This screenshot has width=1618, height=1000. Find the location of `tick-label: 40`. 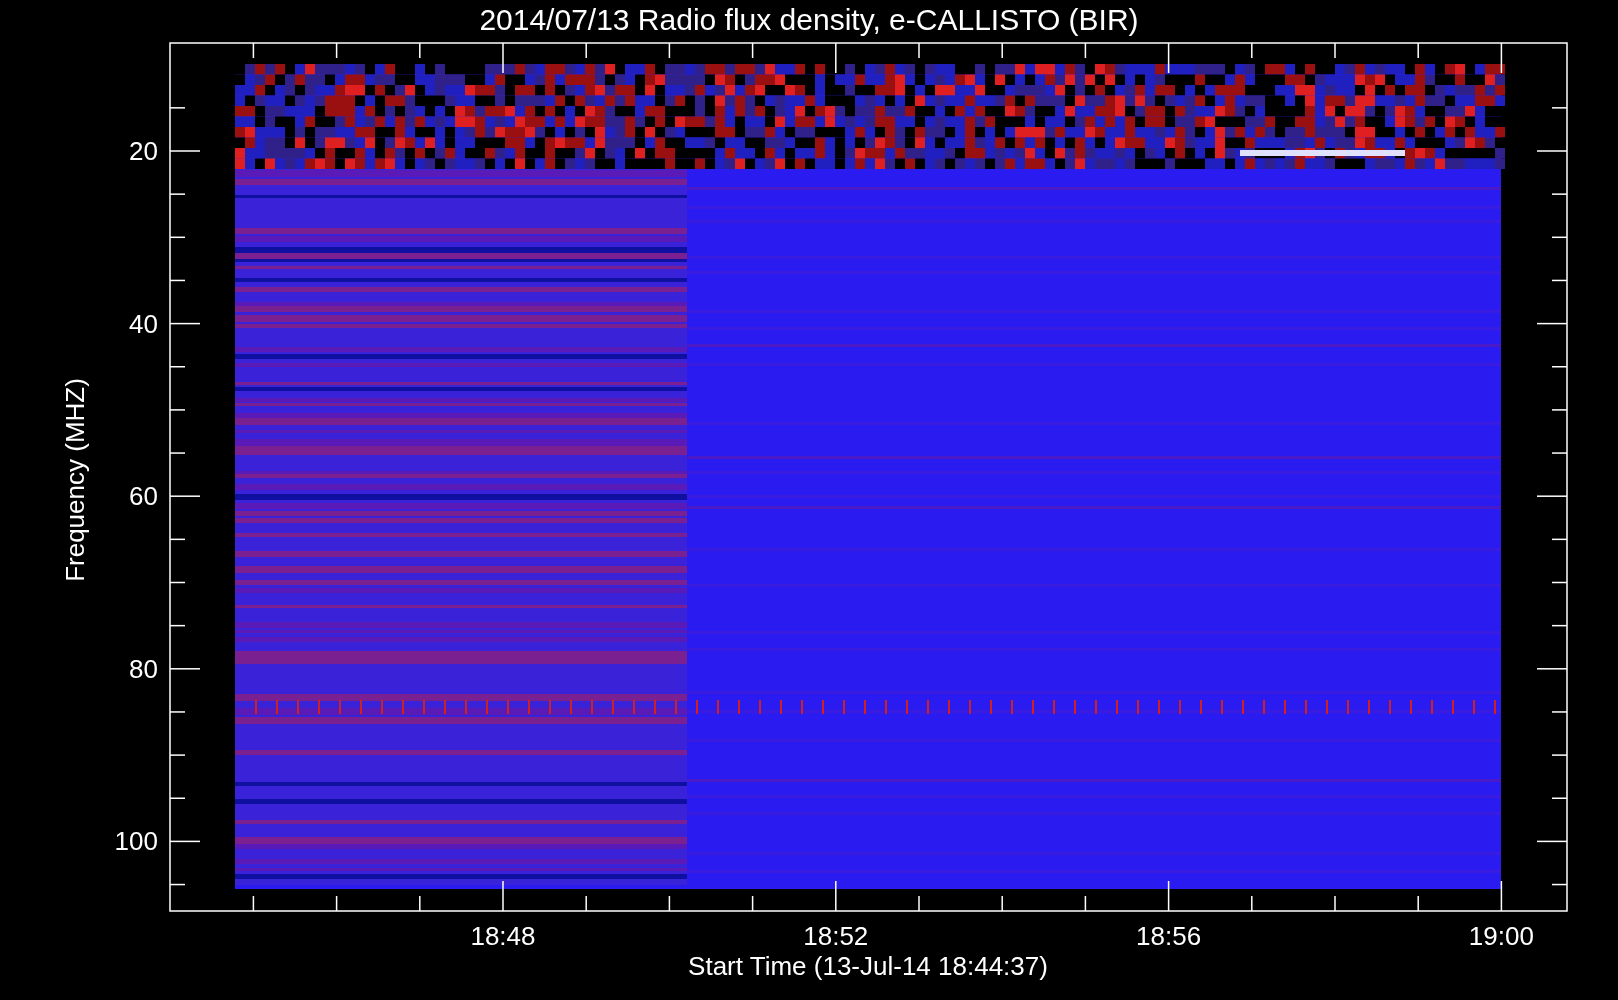

tick-label: 40 is located at coordinates (143, 323).